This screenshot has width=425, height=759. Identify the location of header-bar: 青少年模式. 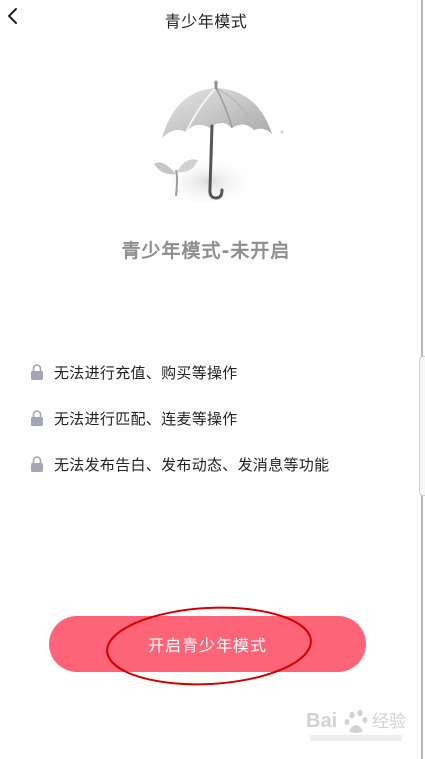
(210, 19).